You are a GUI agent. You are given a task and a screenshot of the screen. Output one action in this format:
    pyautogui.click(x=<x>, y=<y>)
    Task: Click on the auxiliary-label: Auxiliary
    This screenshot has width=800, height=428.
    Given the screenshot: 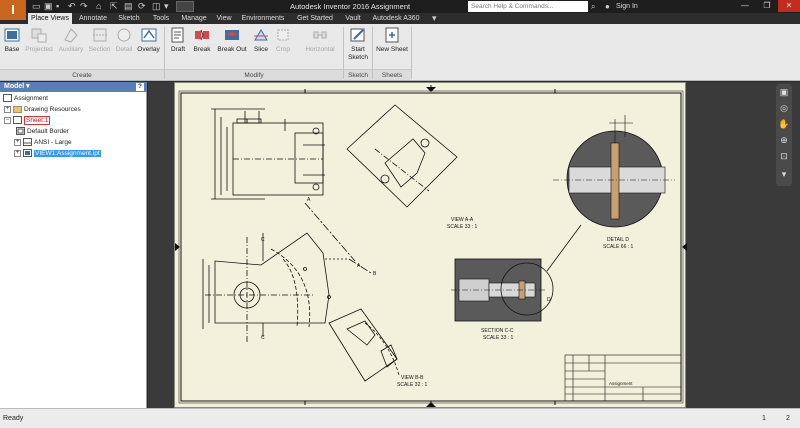 What is the action you would take?
    pyautogui.click(x=71, y=49)
    